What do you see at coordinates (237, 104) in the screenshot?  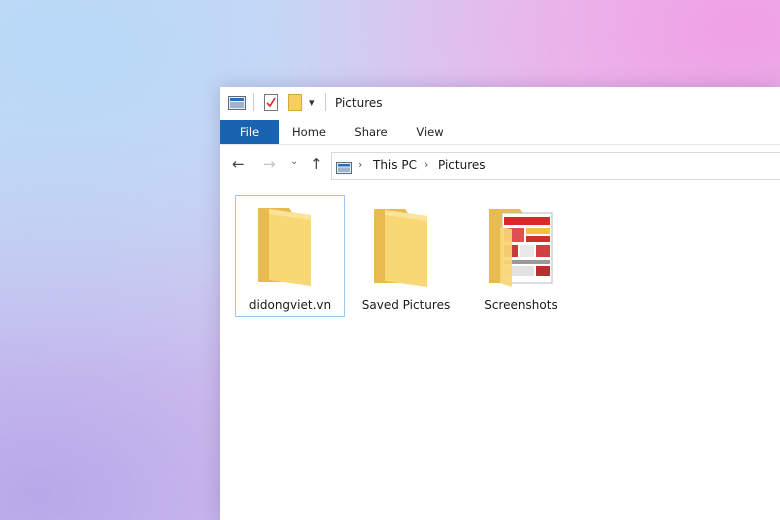 I see `explorer-app-icon` at bounding box center [237, 104].